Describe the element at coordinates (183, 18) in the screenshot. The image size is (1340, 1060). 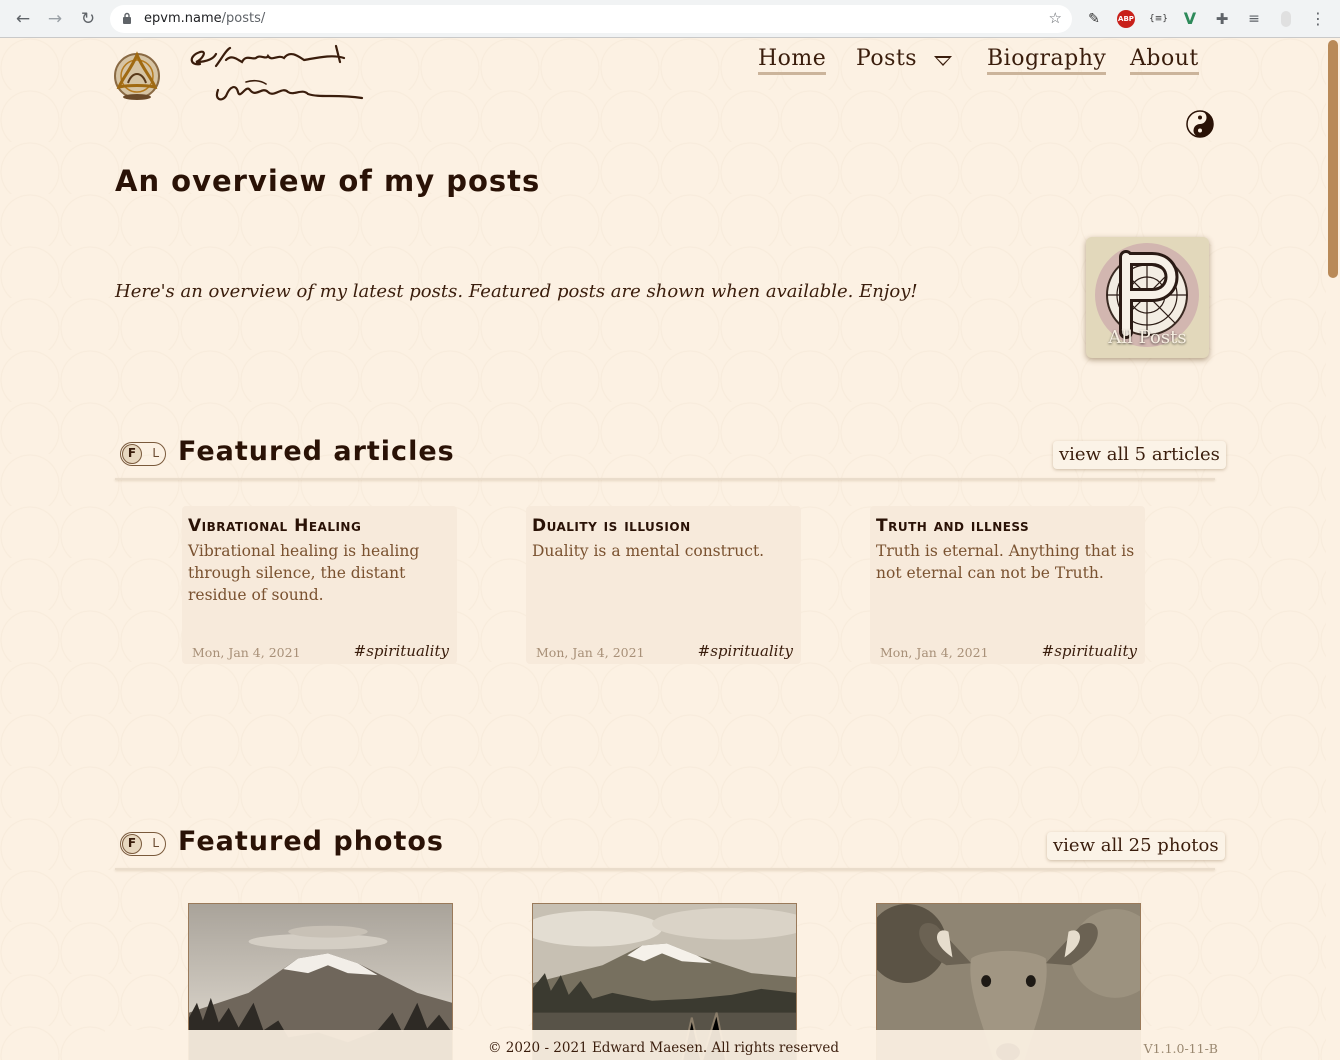
I see `url-host: epvm.name` at that location.